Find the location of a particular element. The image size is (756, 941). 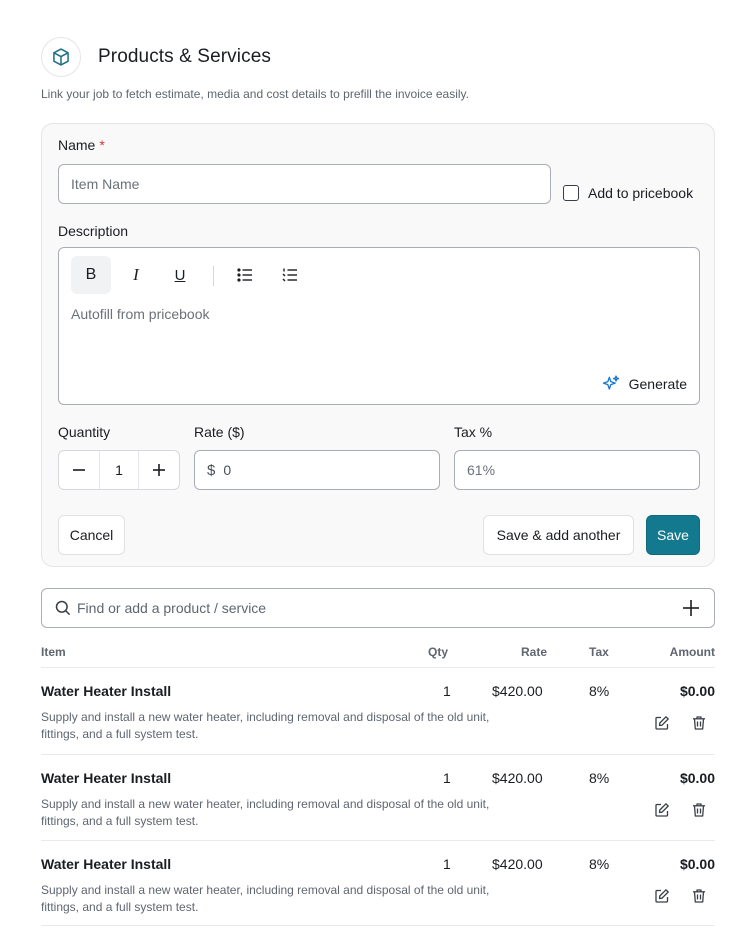

column-header-rate: Rate is located at coordinates (534, 652).